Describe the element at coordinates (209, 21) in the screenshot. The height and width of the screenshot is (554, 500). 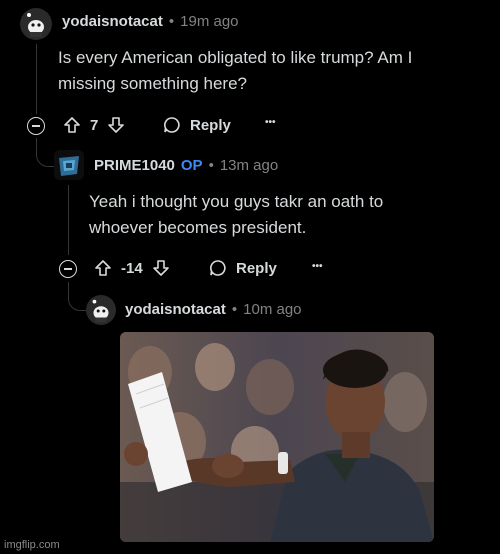
I see `comment-timestamp: 19m ago` at that location.